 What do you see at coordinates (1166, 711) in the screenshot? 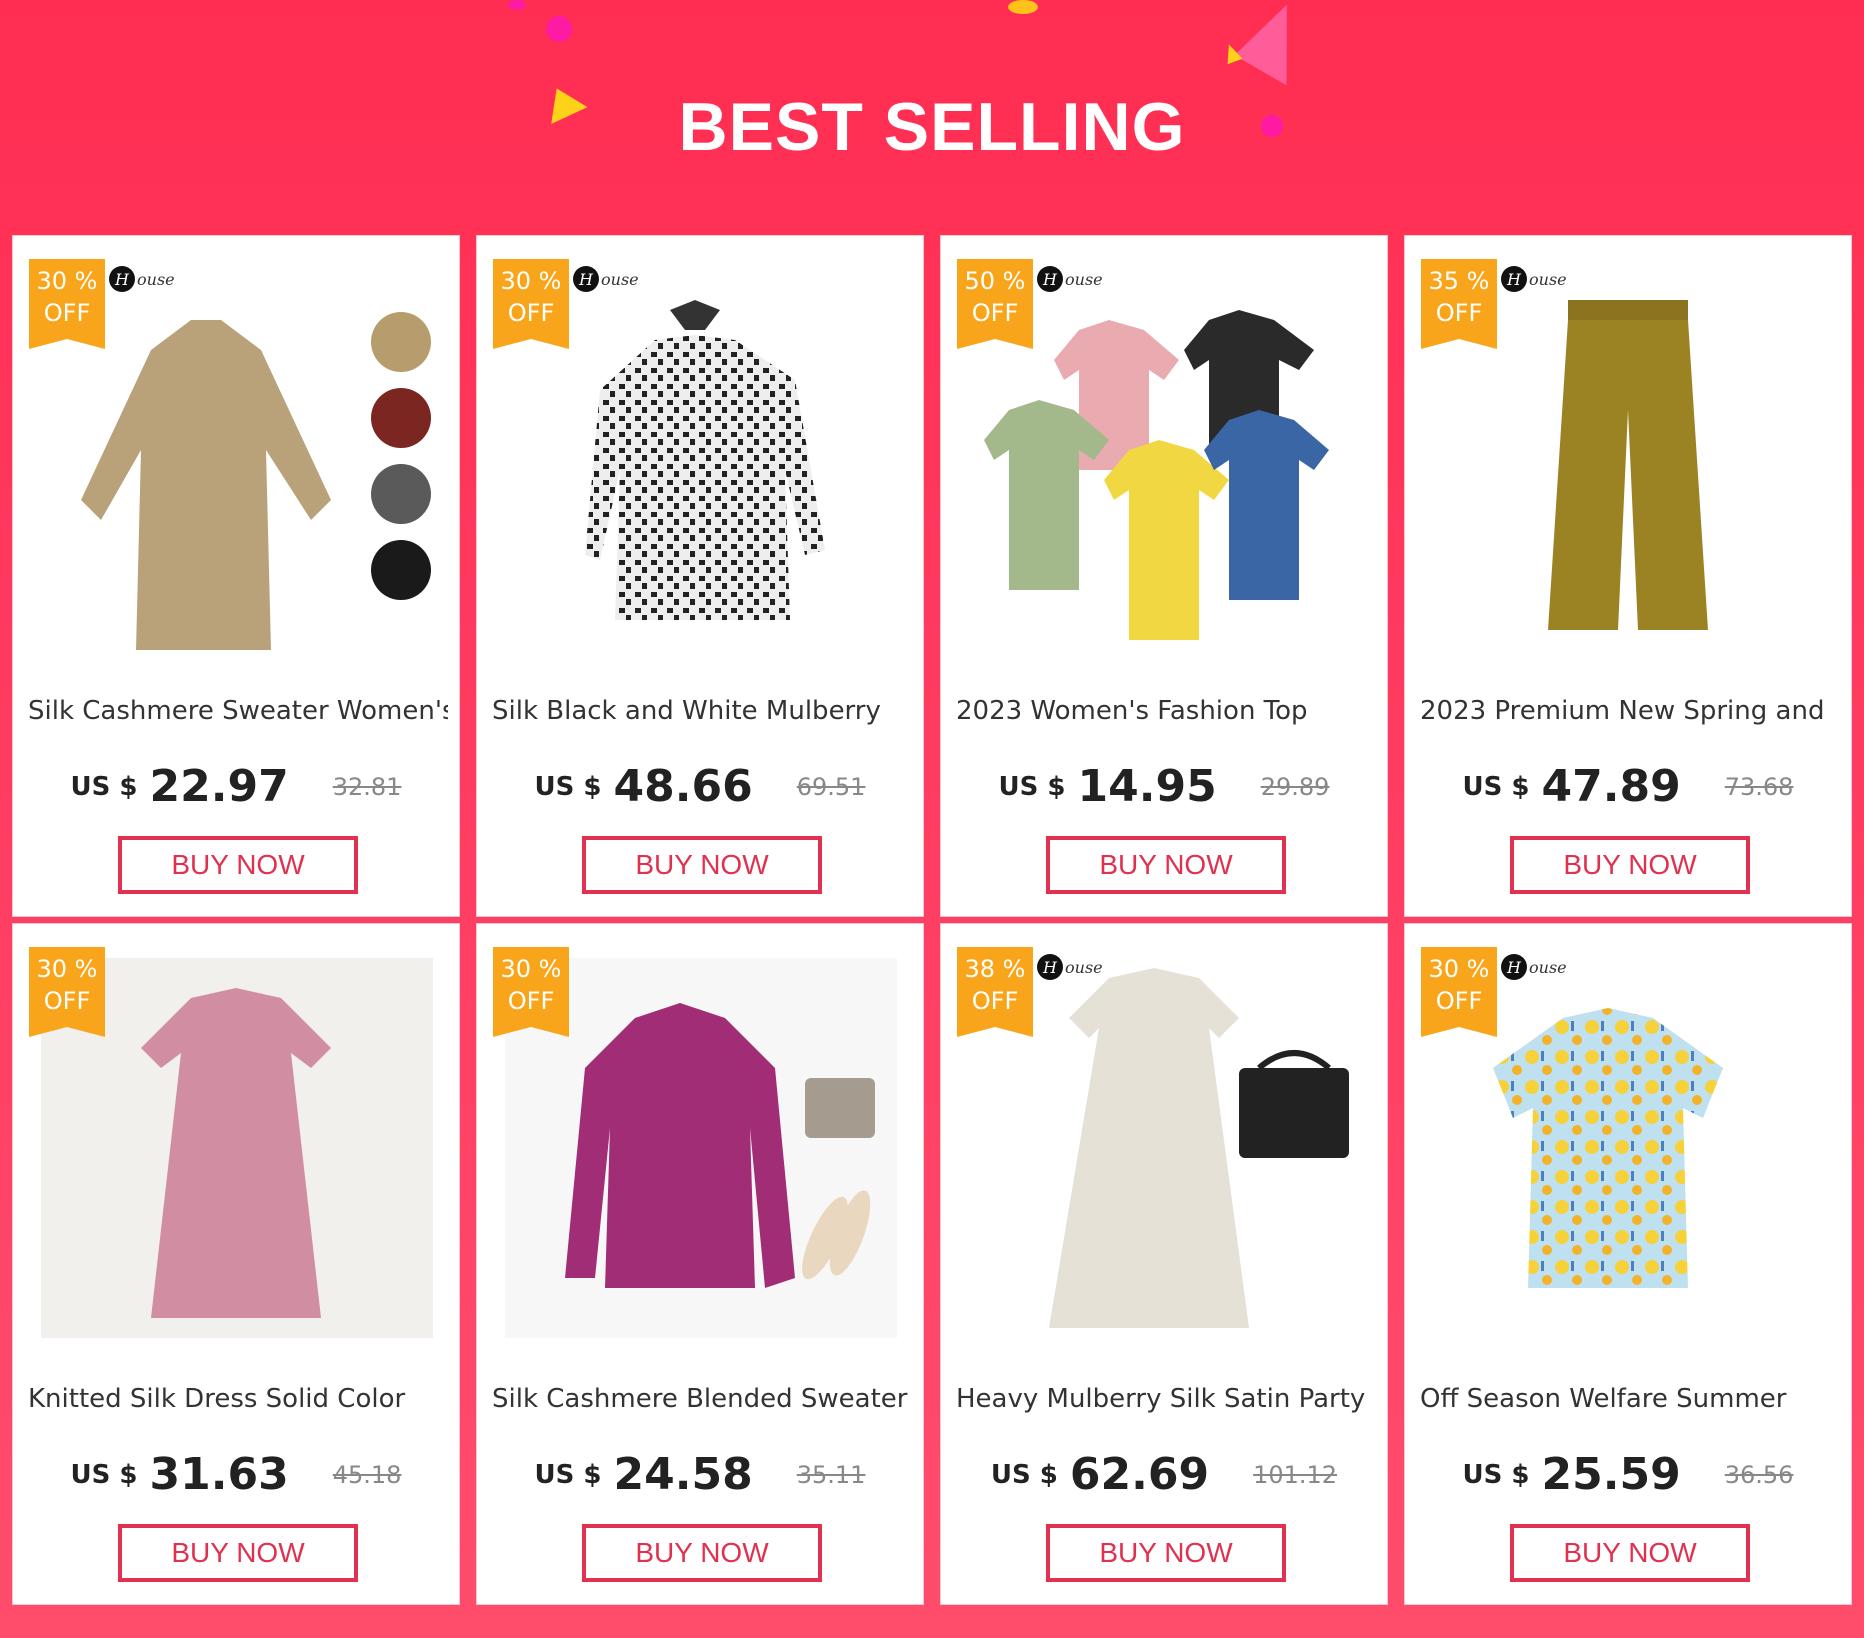
I see `product-title: 2023 Women's Fashion Top` at bounding box center [1166, 711].